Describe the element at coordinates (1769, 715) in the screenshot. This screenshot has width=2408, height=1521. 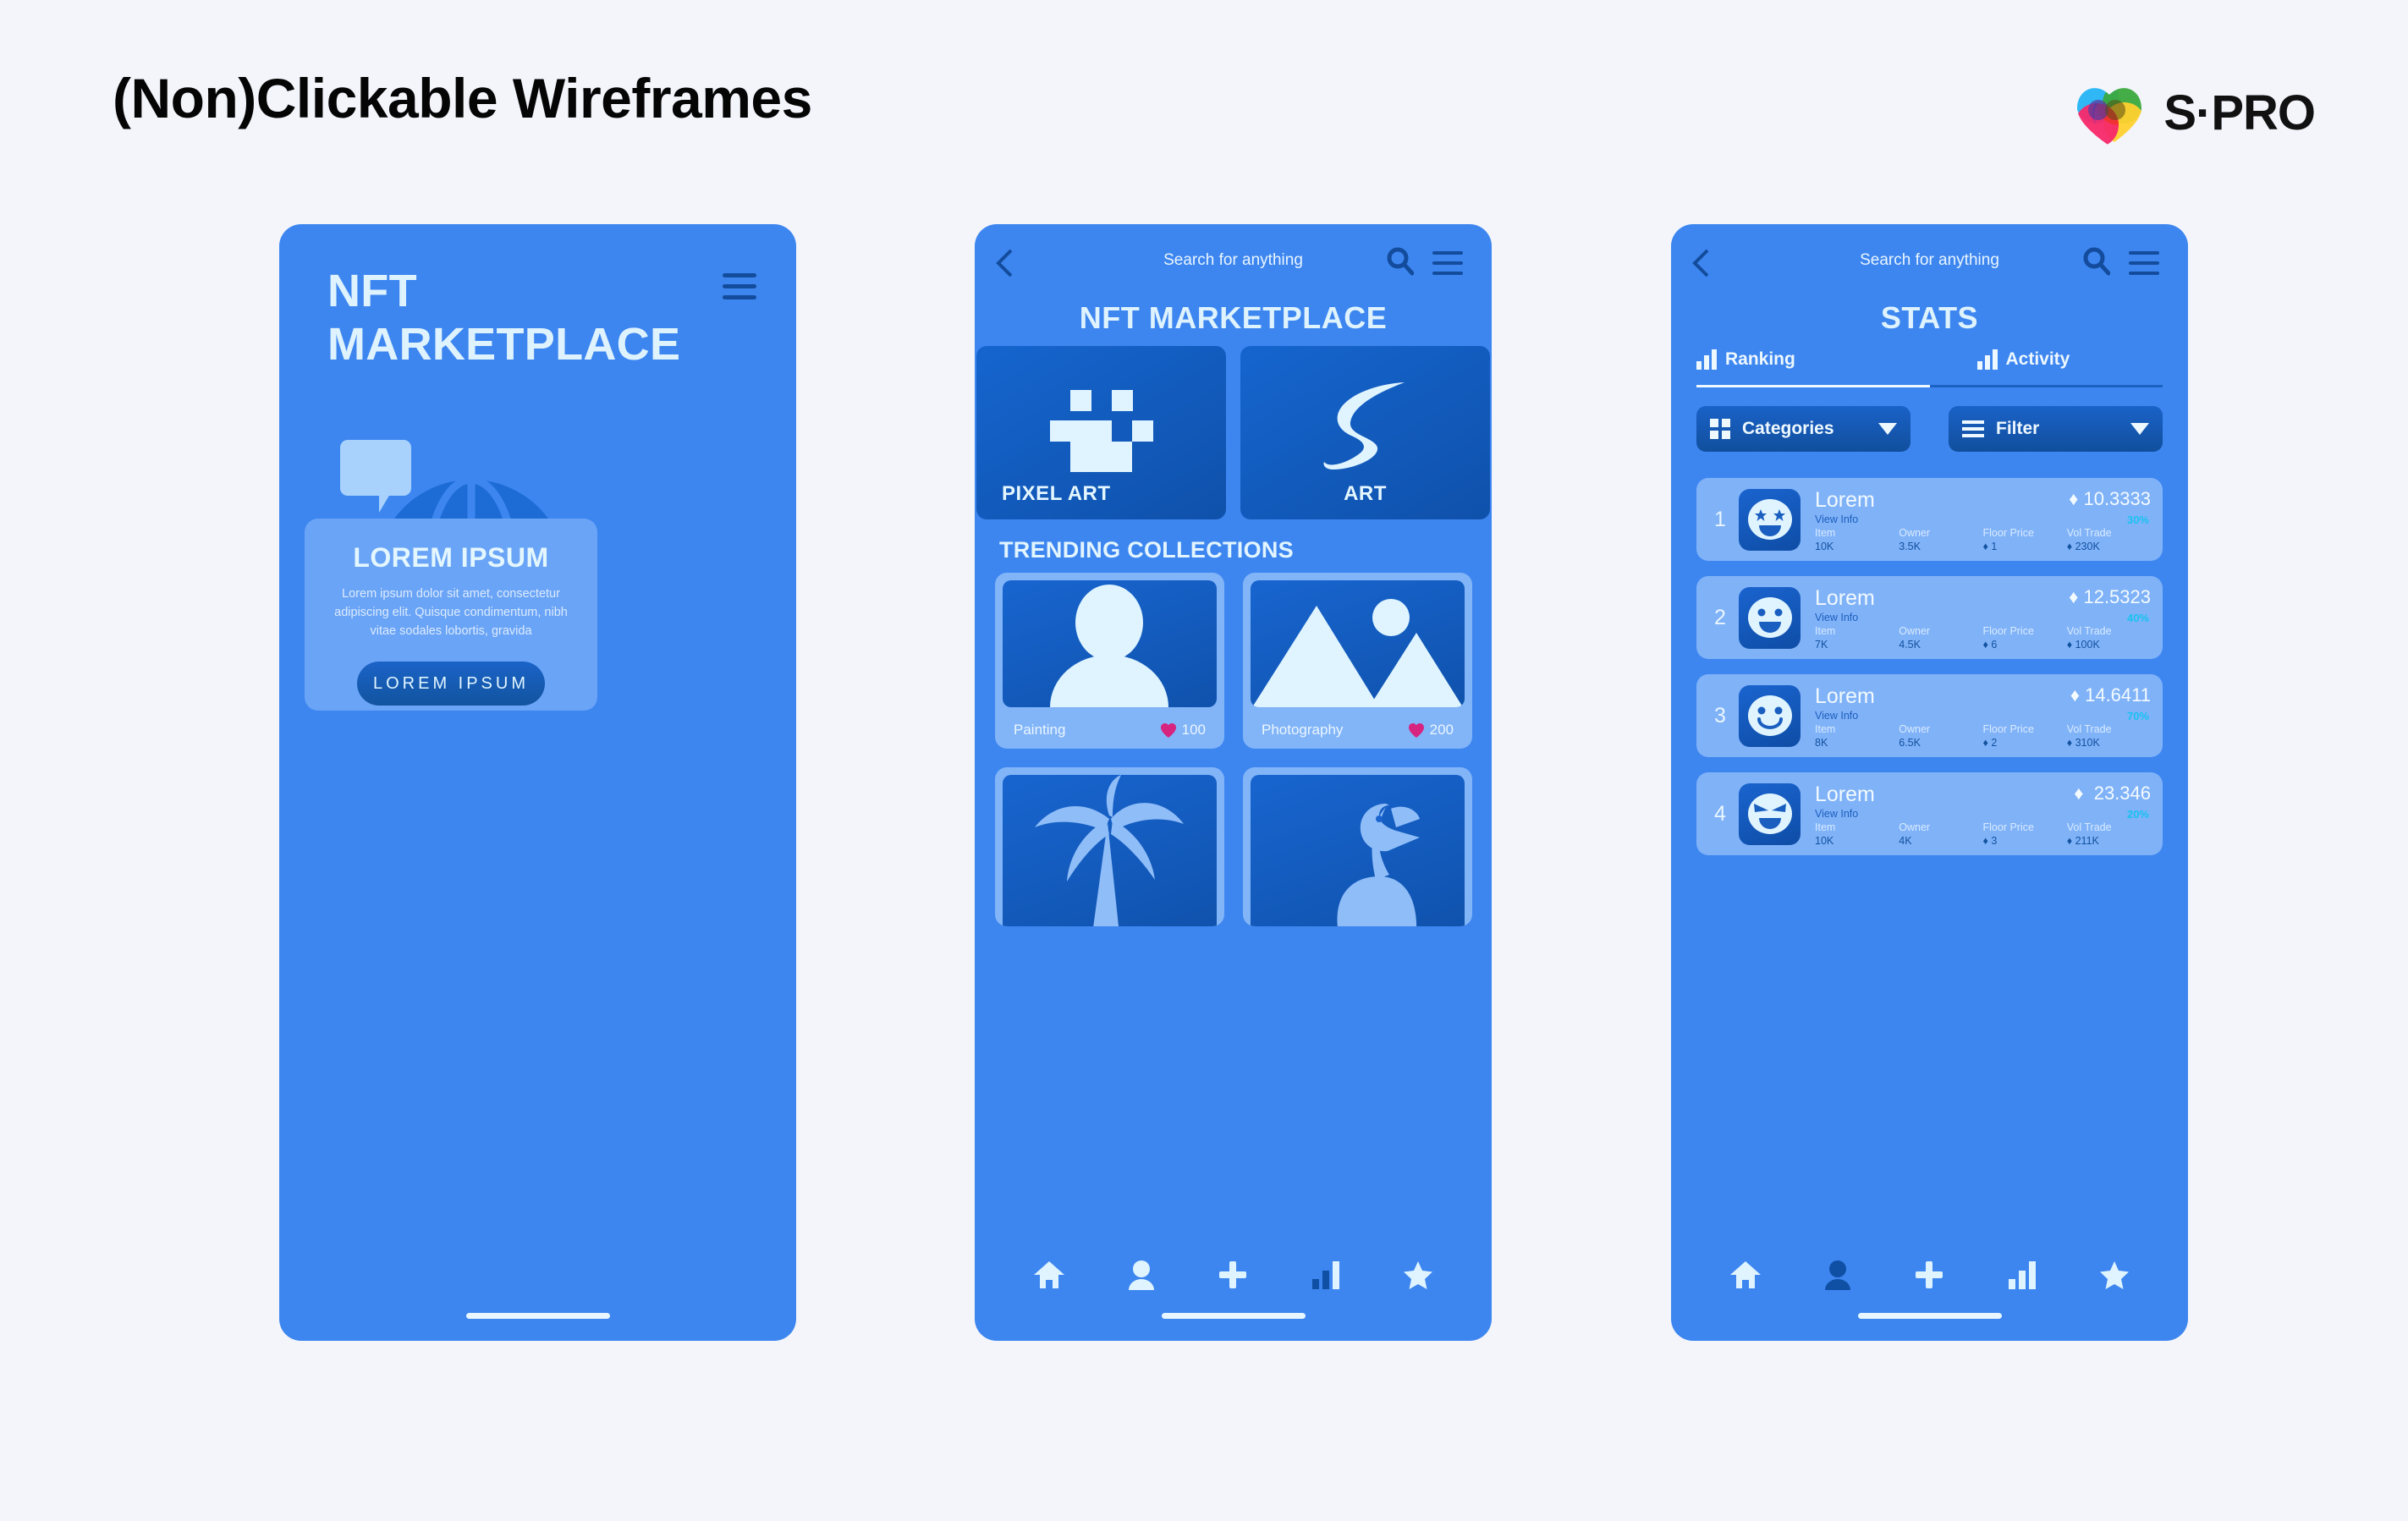
I see `smiley-closed-emoji` at that location.